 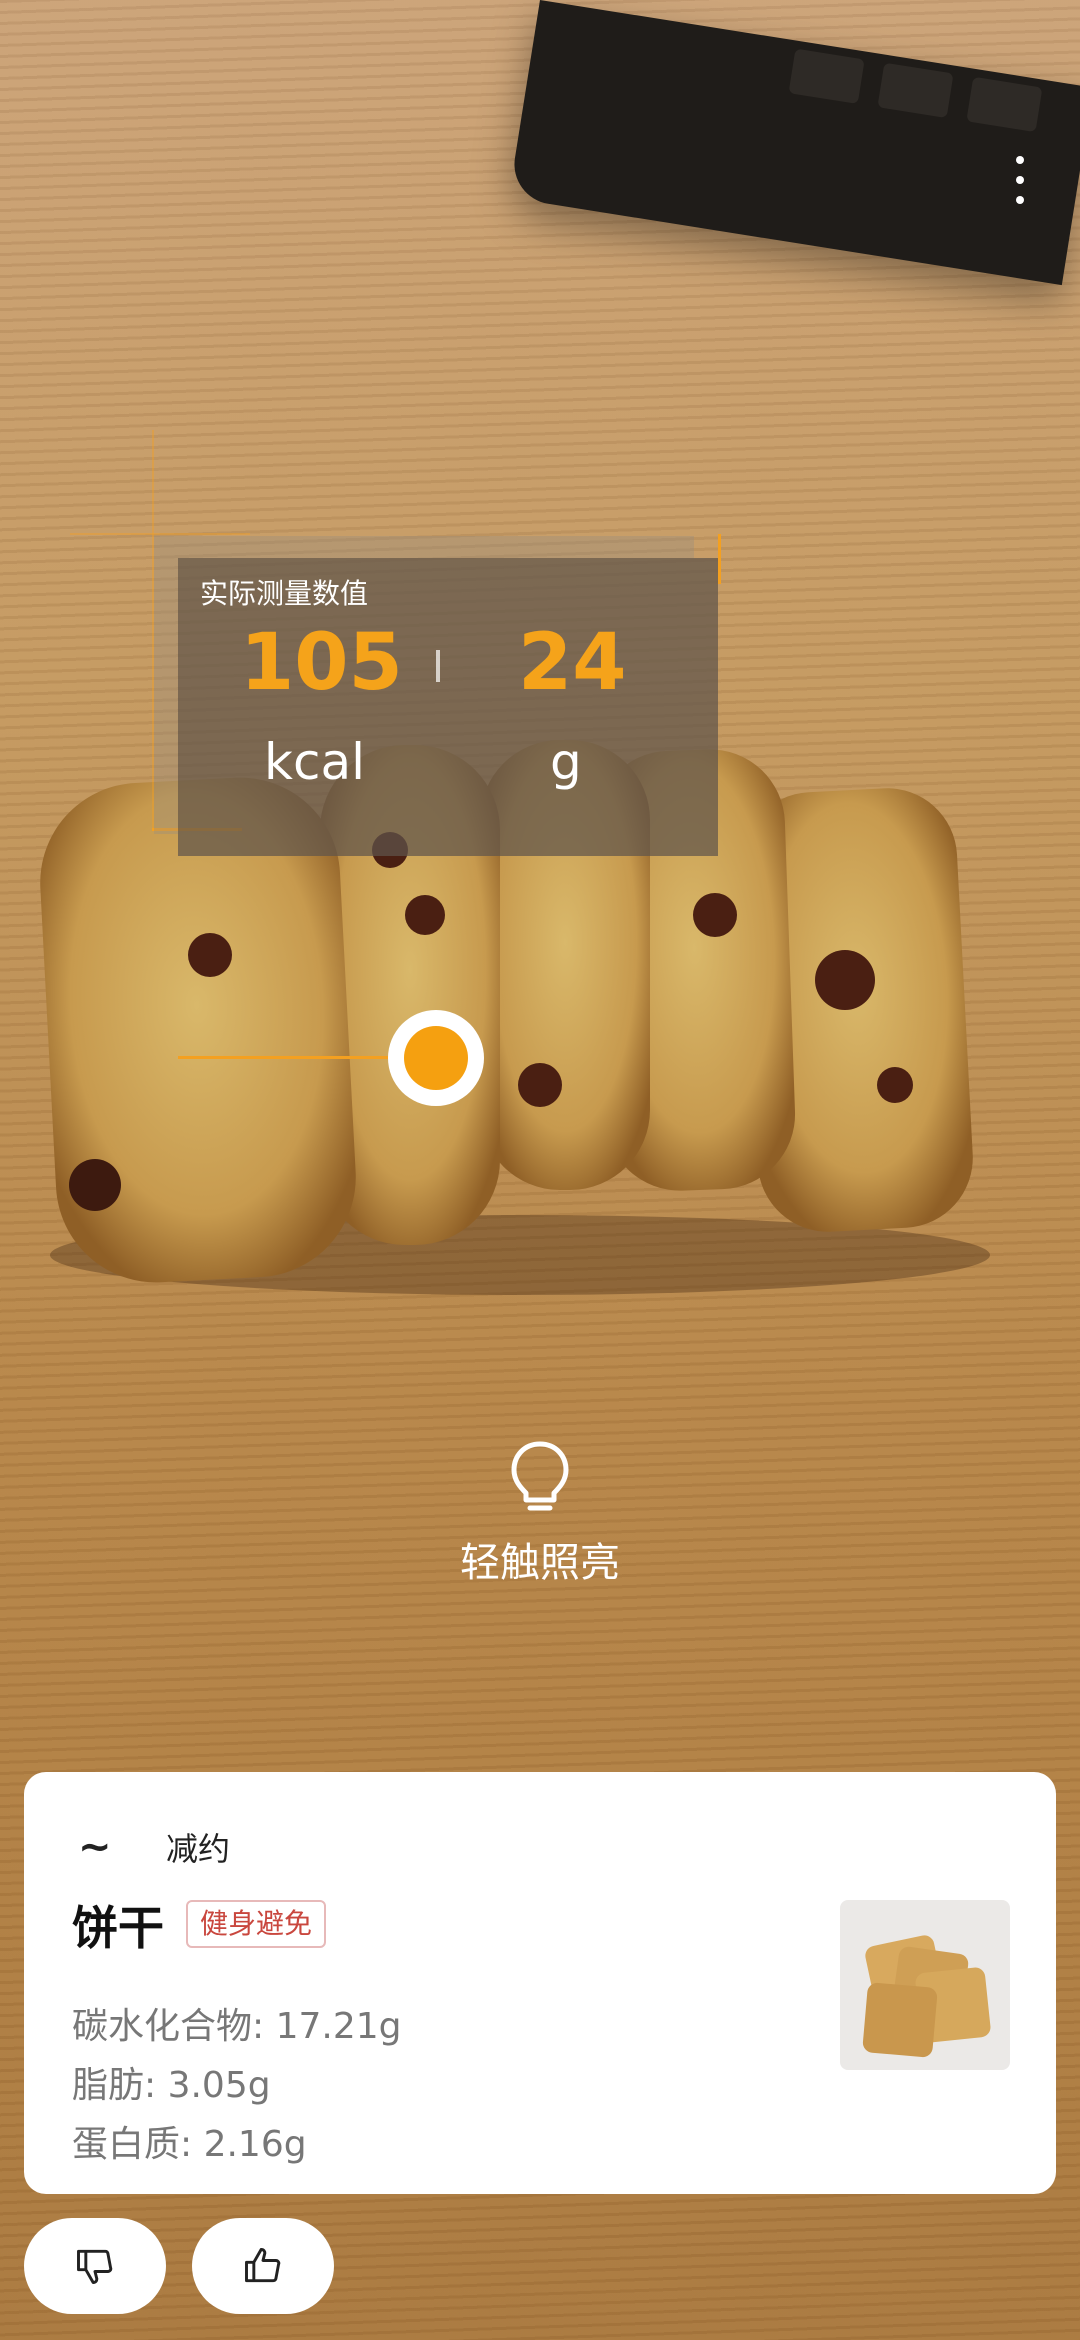 I want to click on more-vertical-icon, so click(x=1020, y=160).